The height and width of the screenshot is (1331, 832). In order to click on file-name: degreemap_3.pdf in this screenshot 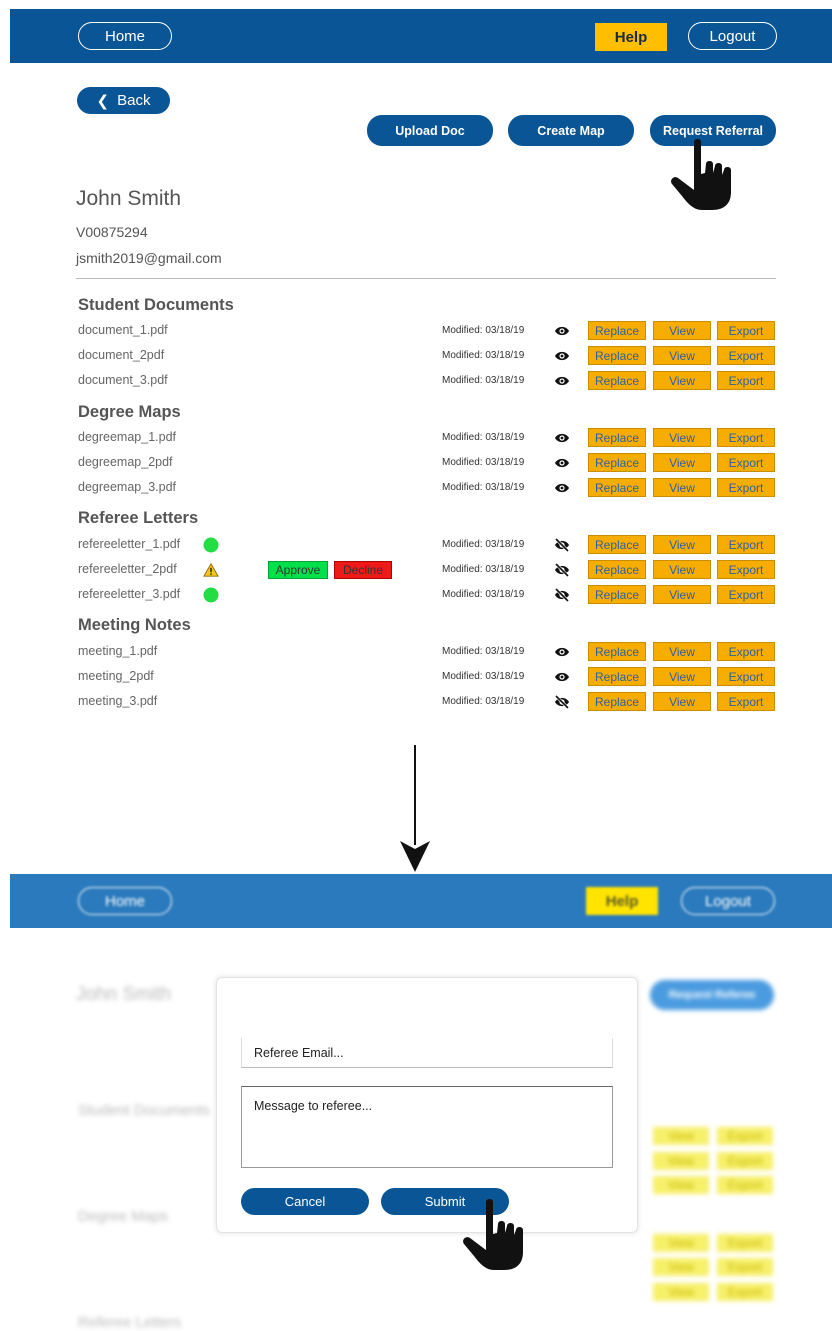, I will do `click(127, 487)`.